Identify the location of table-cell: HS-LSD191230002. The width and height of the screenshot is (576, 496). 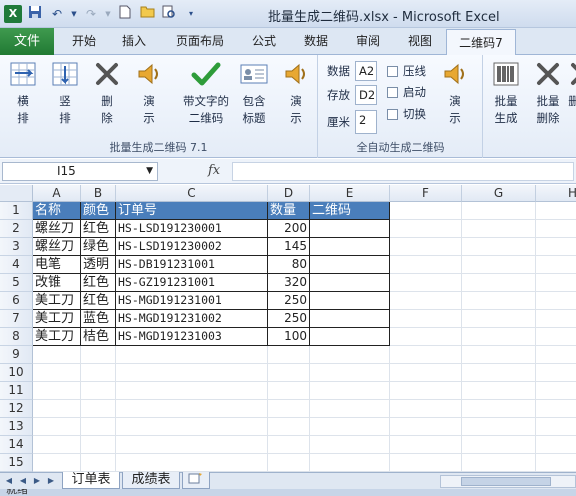
(192, 247).